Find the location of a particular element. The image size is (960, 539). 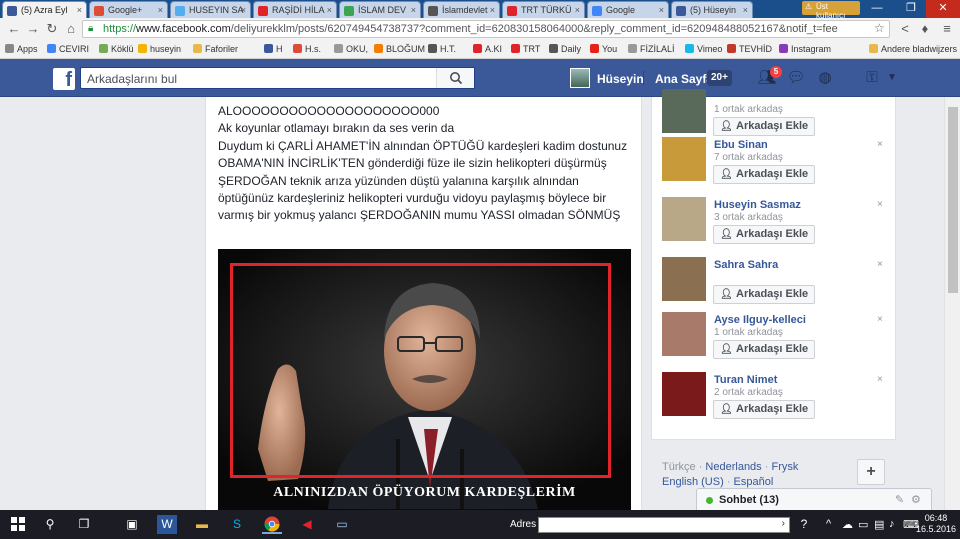

chat-settings-gear-icon: ⚙ is located at coordinates (916, 499).